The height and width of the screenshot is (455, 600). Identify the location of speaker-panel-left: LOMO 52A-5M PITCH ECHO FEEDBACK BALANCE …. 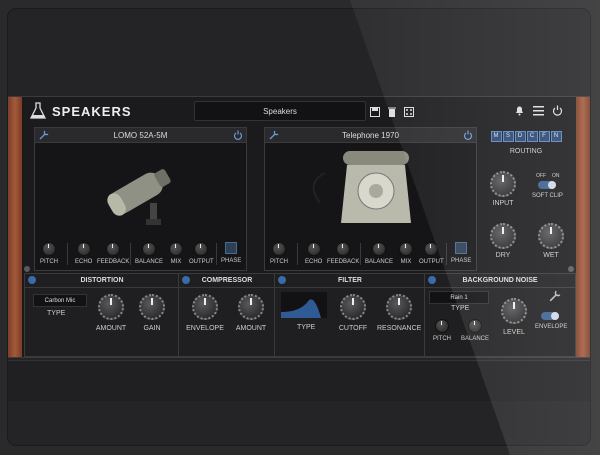
(140, 199).